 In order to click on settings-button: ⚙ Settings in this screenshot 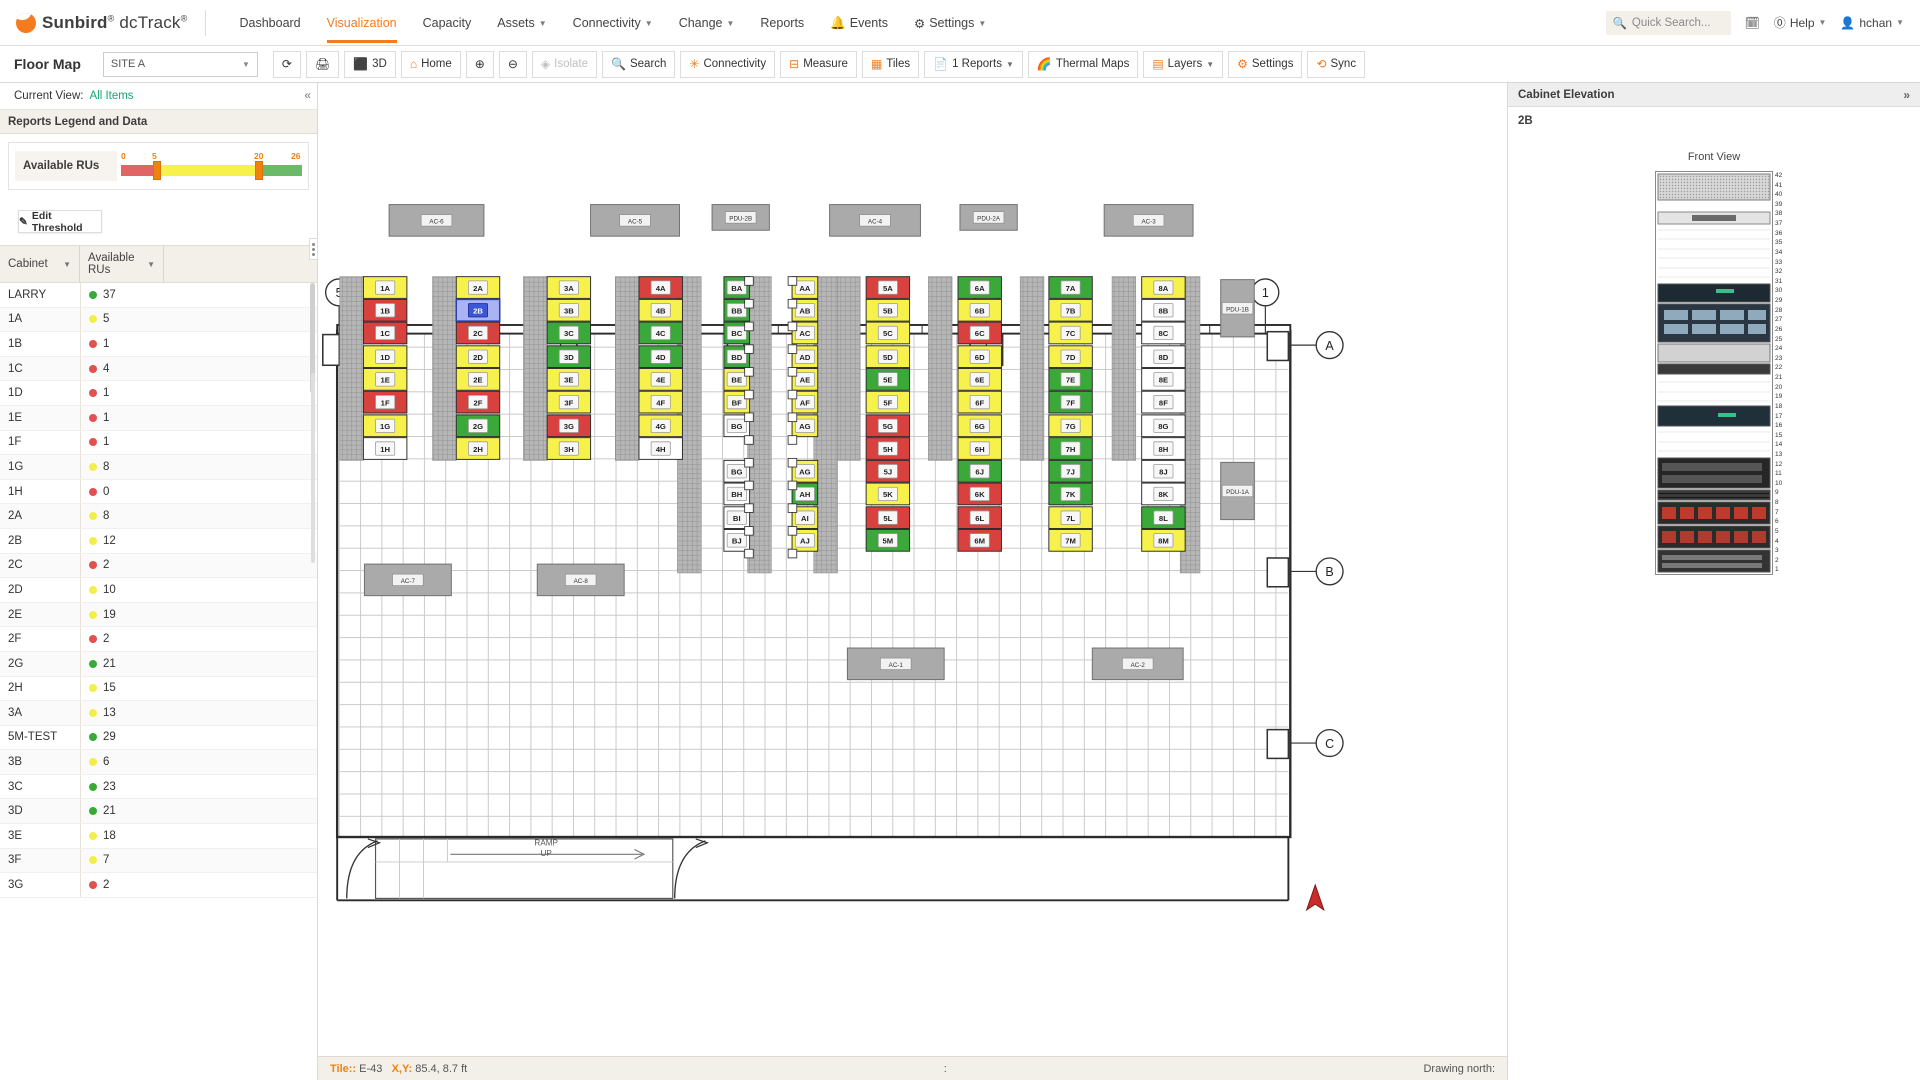, I will do `click(1265, 64)`.